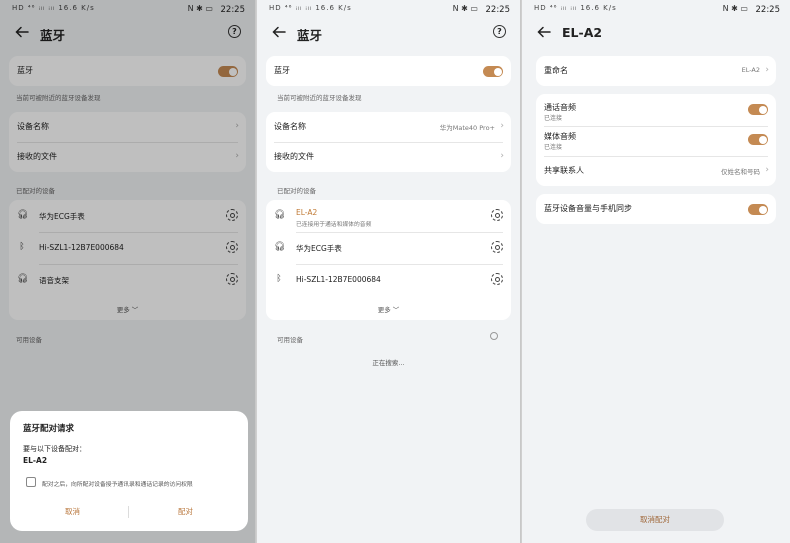 This screenshot has height=543, width=790. Describe the element at coordinates (307, 212) in the screenshot. I see `device-name-active: EL-A2` at that location.